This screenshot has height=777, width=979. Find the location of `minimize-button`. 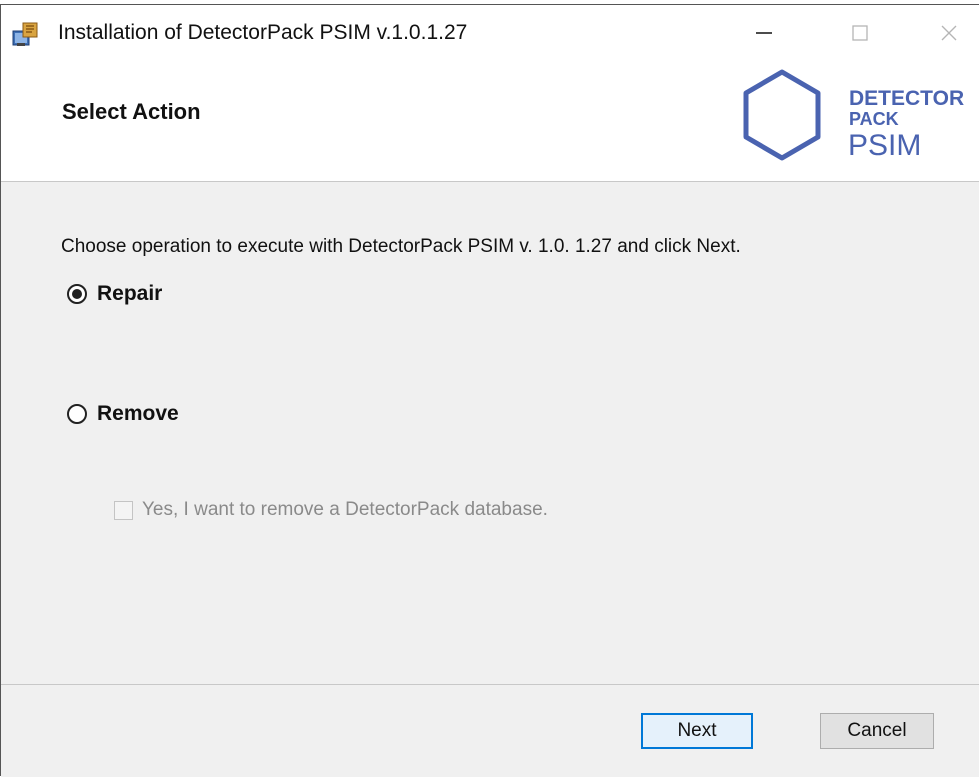

minimize-button is located at coordinates (764, 33).